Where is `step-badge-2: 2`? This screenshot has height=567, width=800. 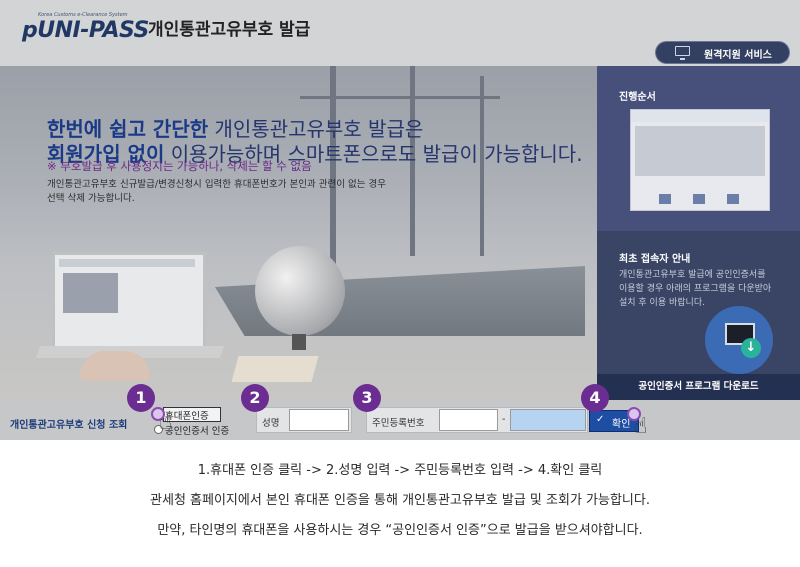
step-badge-2: 2 is located at coordinates (255, 398).